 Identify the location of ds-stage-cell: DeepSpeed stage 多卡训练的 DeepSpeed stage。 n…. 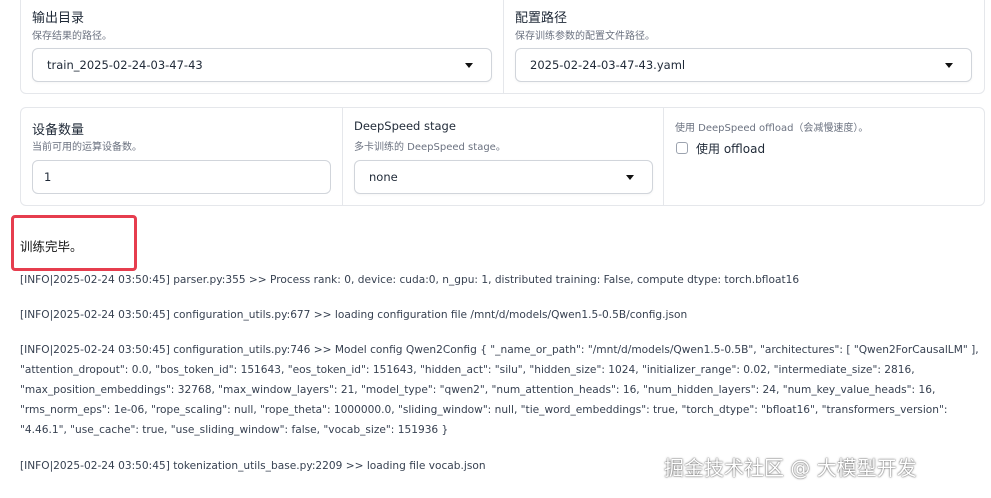
(502, 156).